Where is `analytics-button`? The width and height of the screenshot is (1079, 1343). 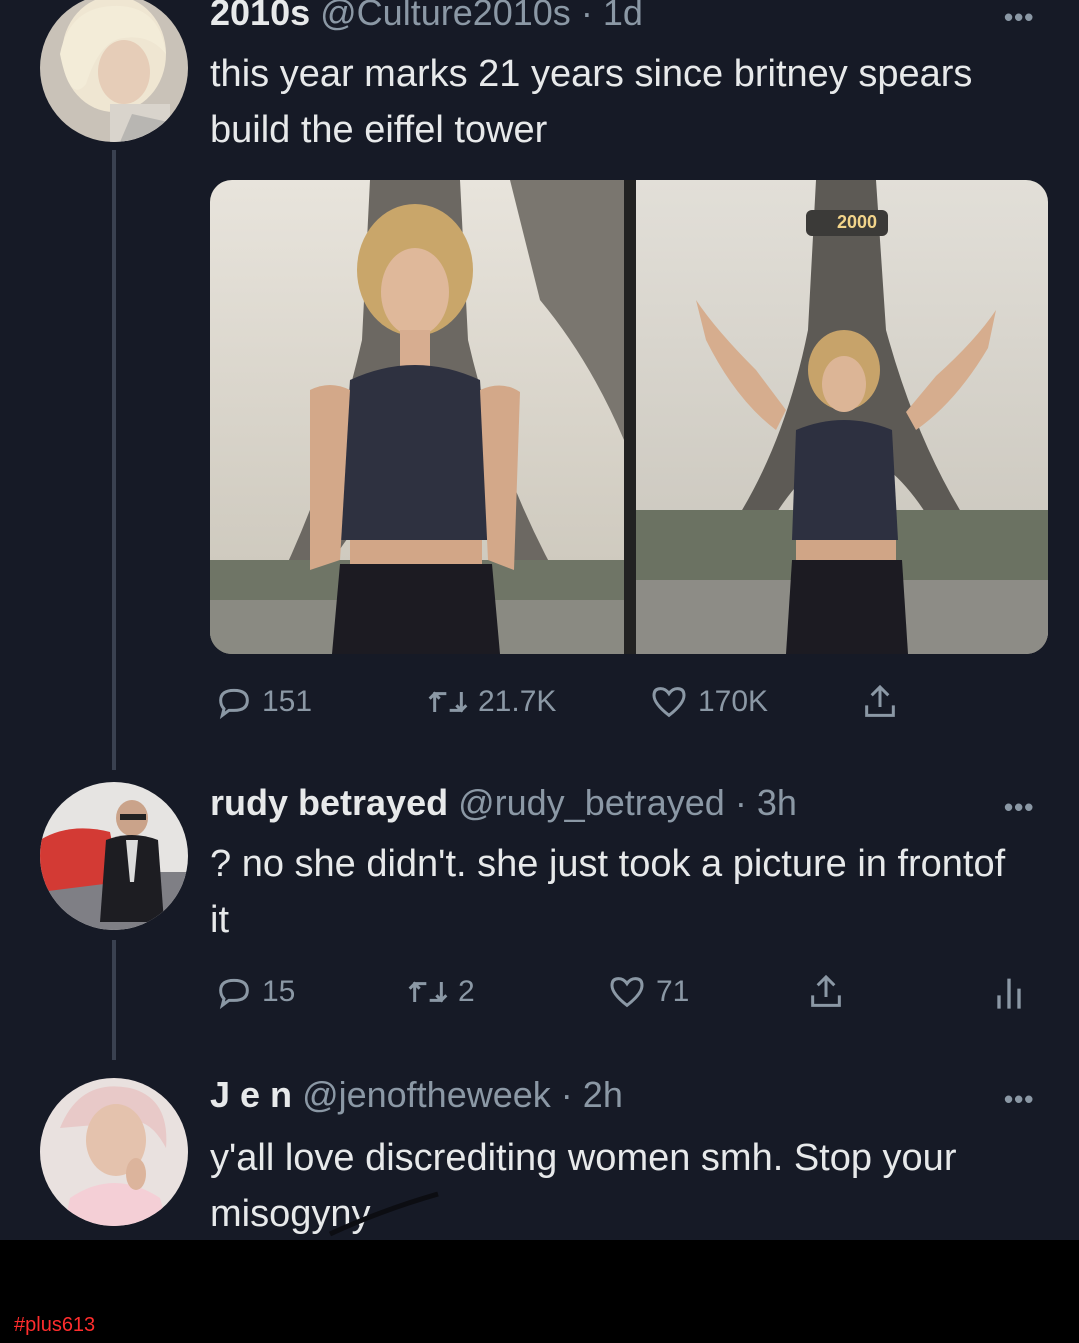
analytics-button is located at coordinates (1009, 992).